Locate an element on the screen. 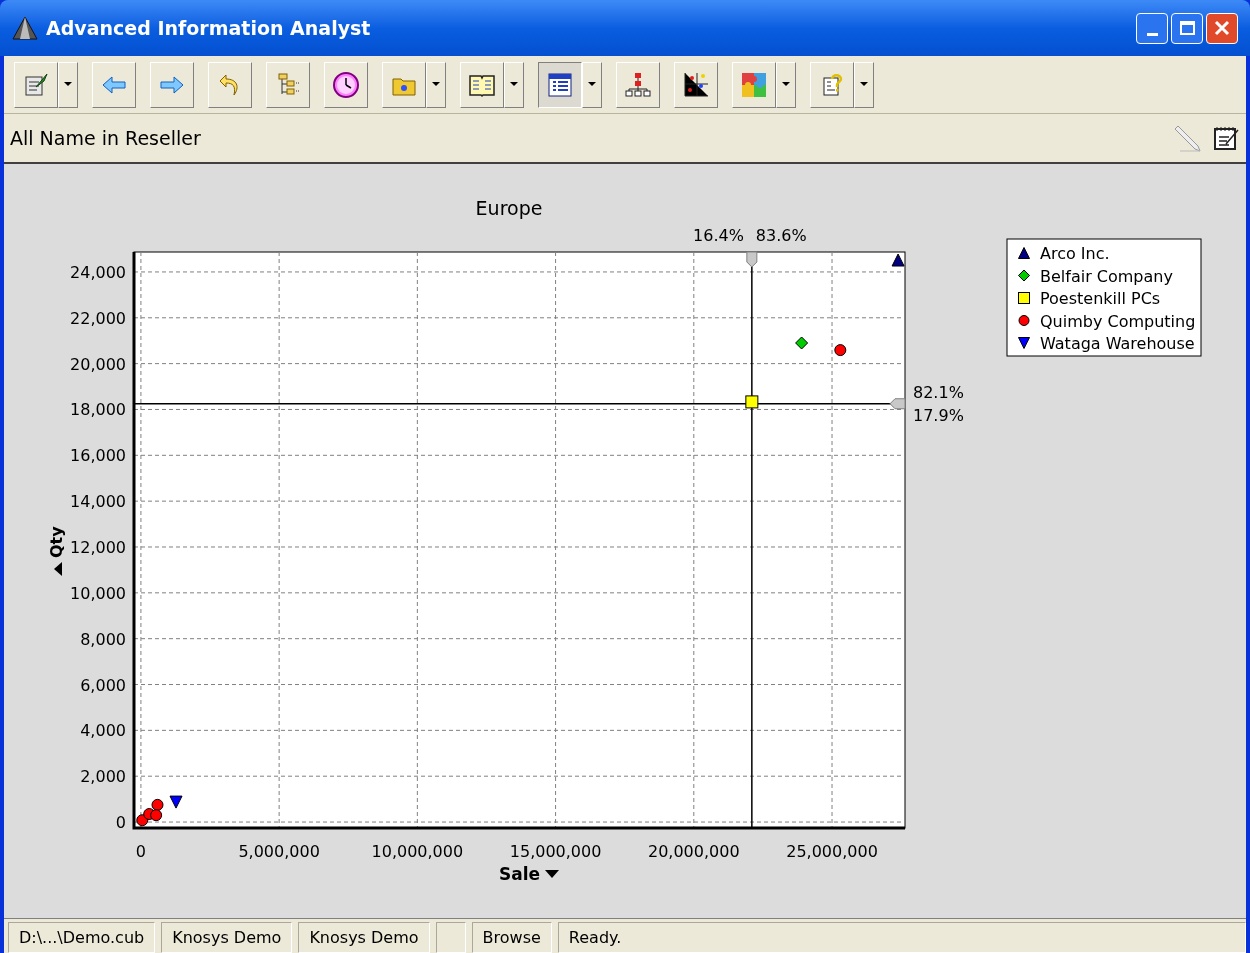 The width and height of the screenshot is (1250, 953). y-tick-label: 2,000 is located at coordinates (103, 777).